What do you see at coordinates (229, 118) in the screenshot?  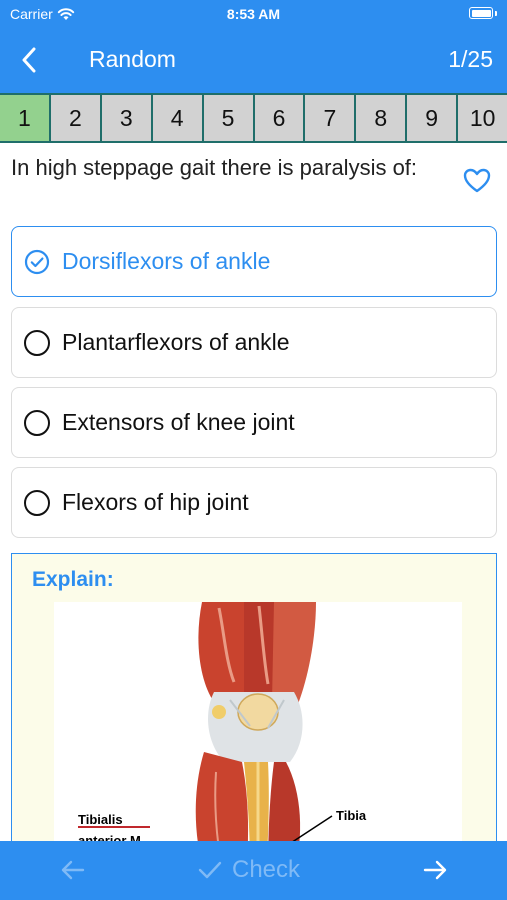 I see `question-number-5: 5` at bounding box center [229, 118].